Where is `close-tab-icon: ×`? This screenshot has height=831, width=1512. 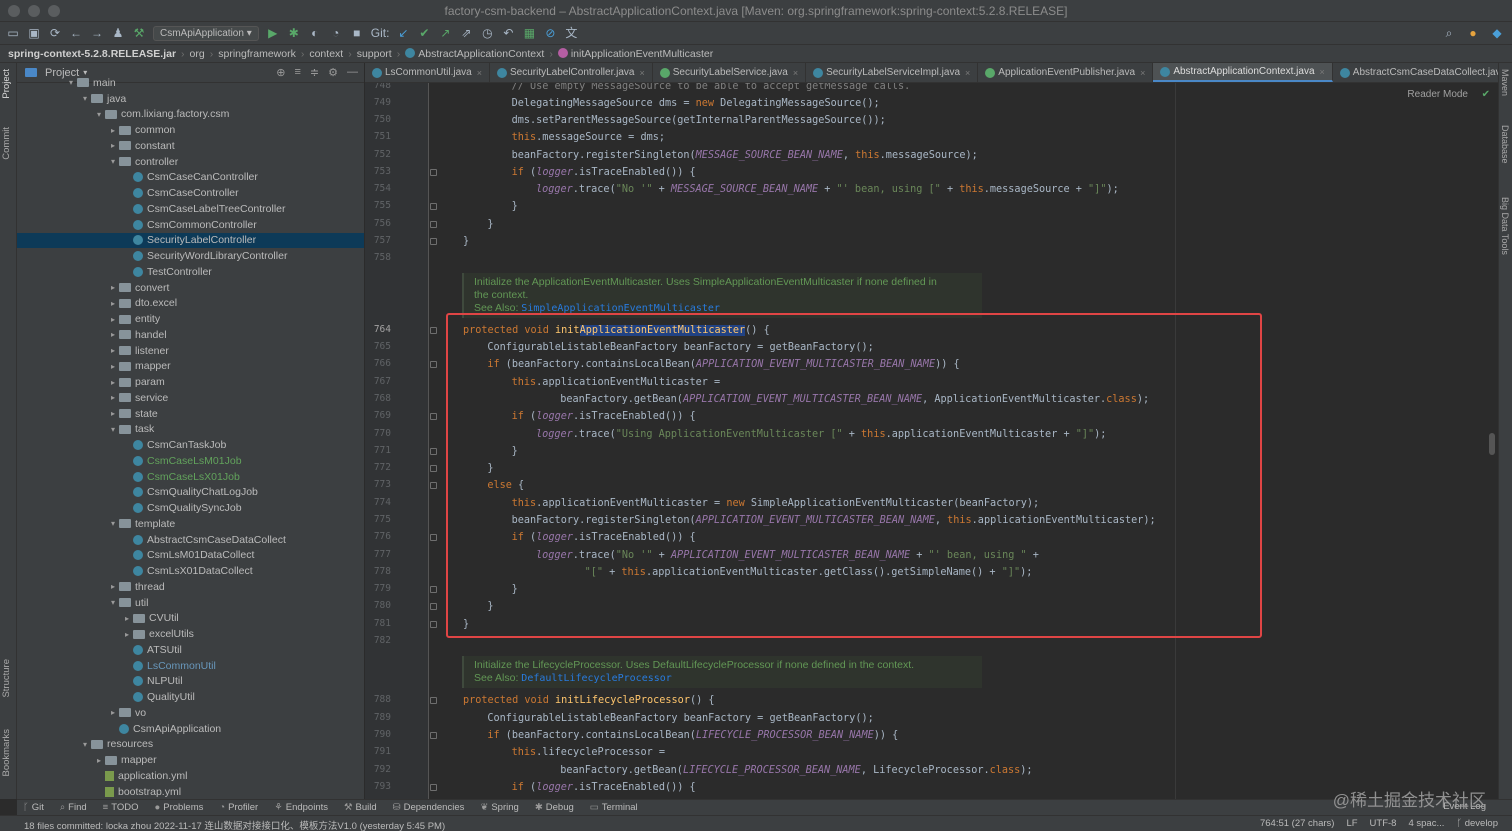
close-tab-icon: × is located at coordinates (795, 73).